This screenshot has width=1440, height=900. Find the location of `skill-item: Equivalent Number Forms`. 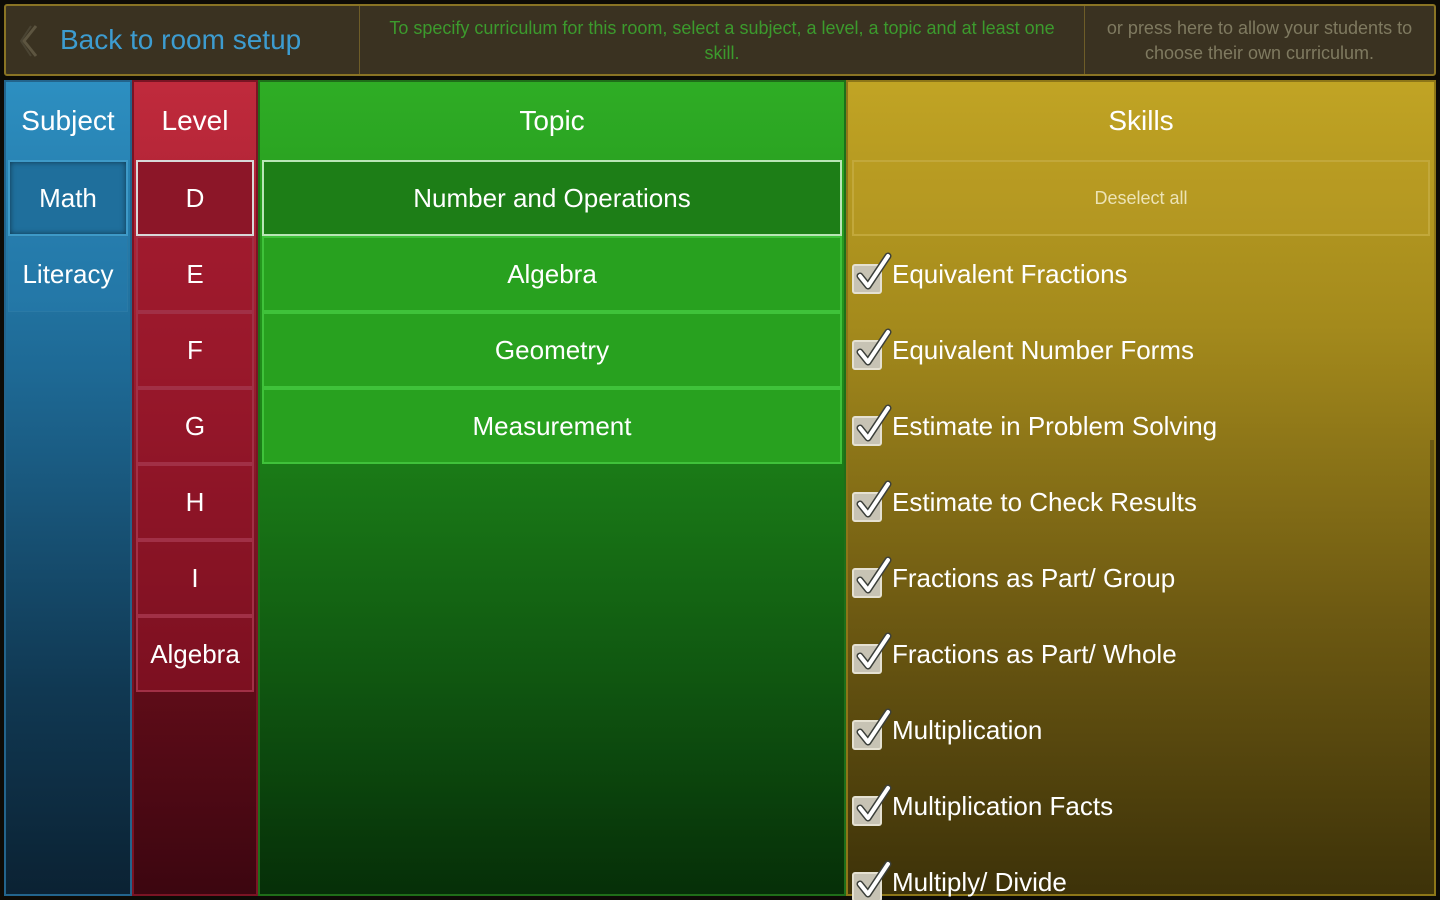

skill-item: Equivalent Number Forms is located at coordinates (1141, 350).